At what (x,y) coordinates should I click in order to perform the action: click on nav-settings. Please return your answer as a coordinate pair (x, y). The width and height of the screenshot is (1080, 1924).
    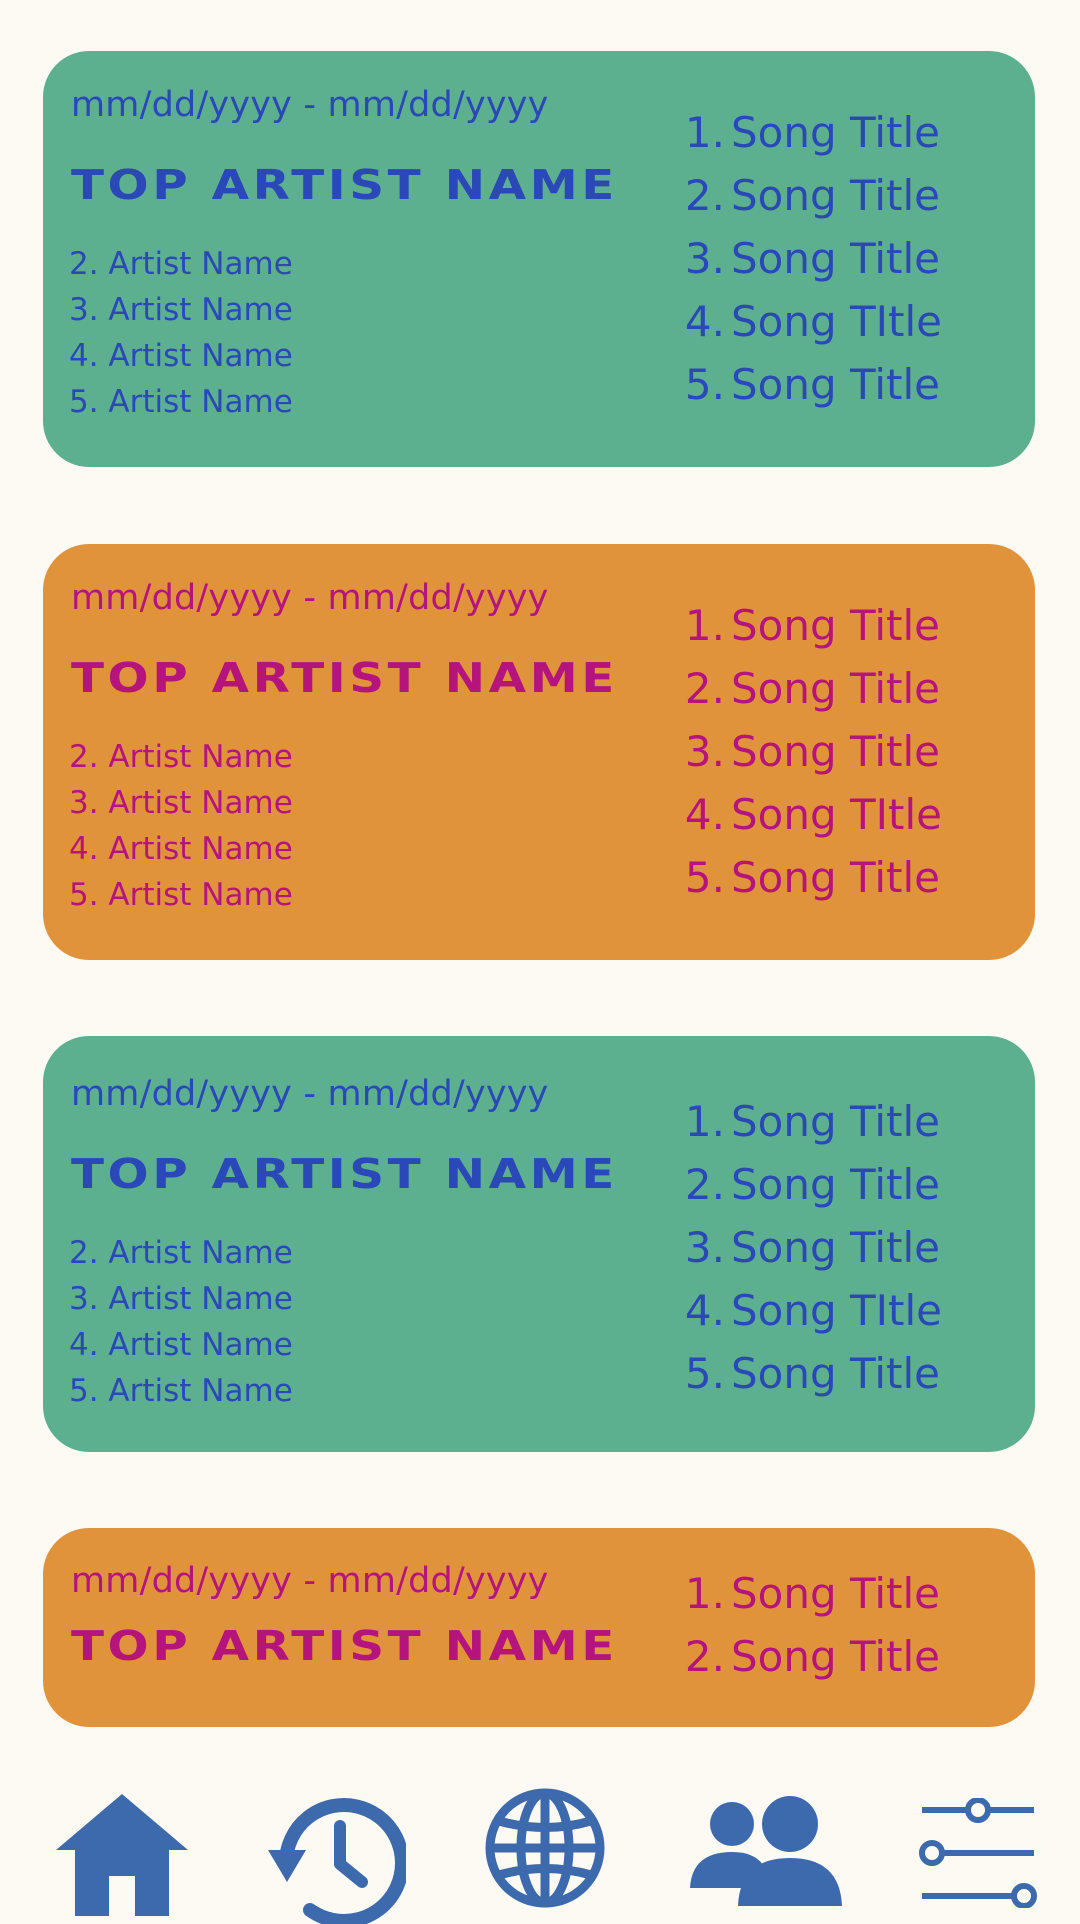
    Looking at the image, I should click on (978, 1853).